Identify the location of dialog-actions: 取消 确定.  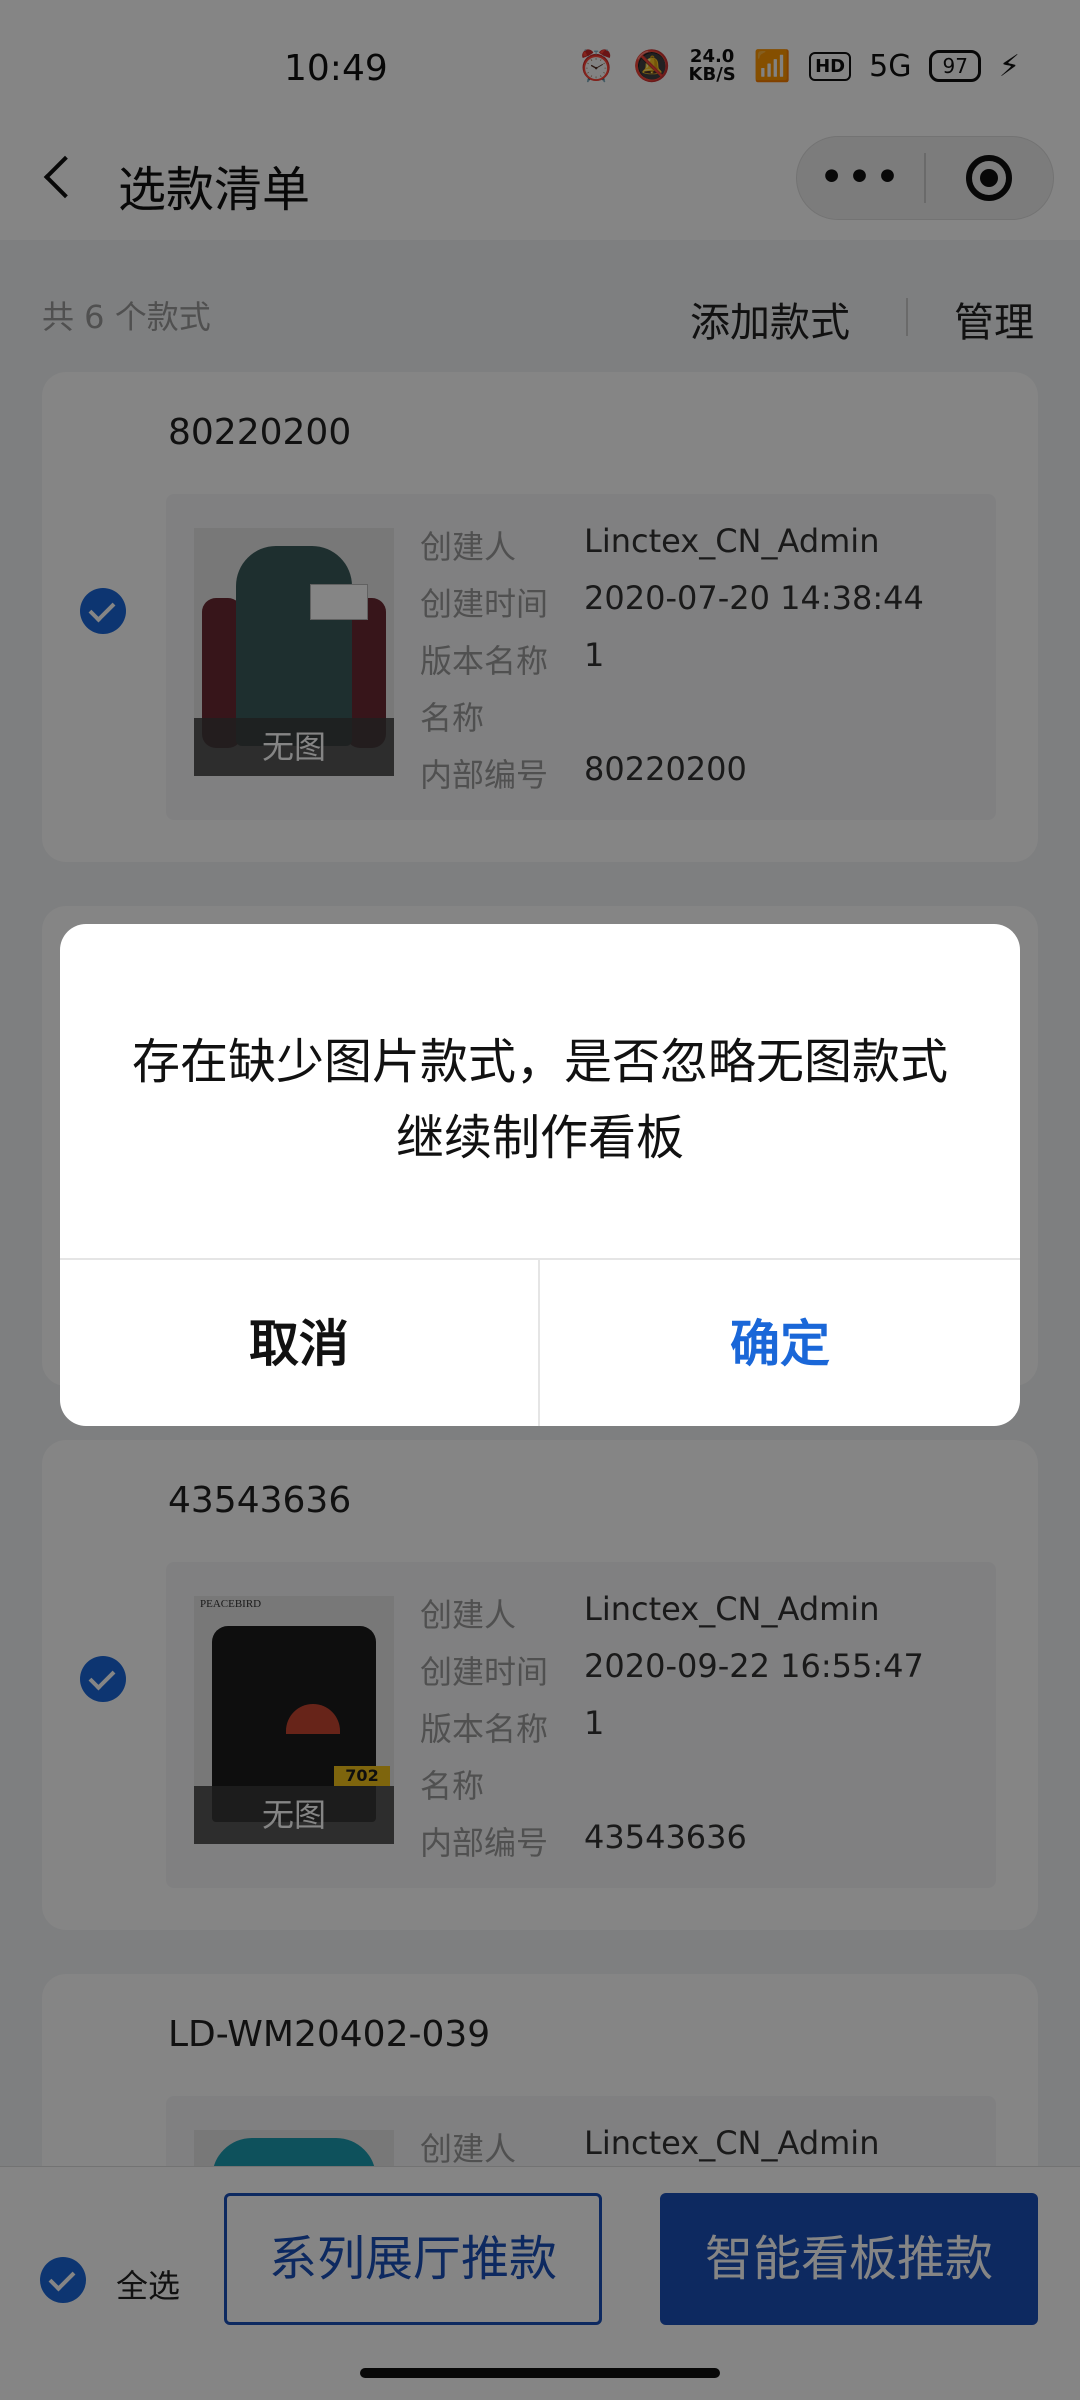
(540, 1342).